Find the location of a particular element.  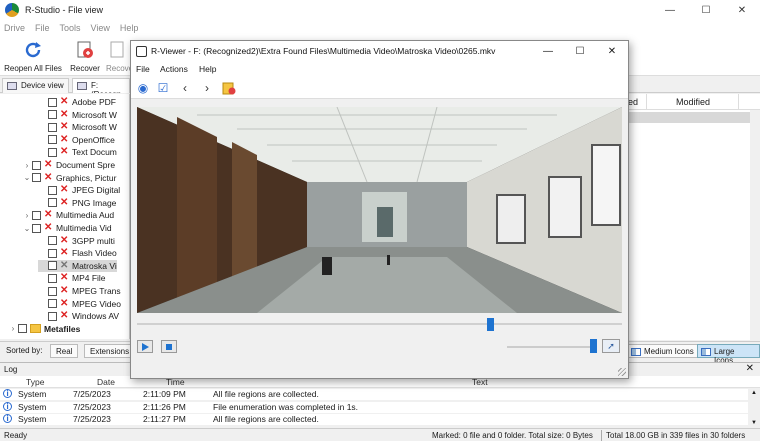

recover-button: Recover is located at coordinates (85, 57).